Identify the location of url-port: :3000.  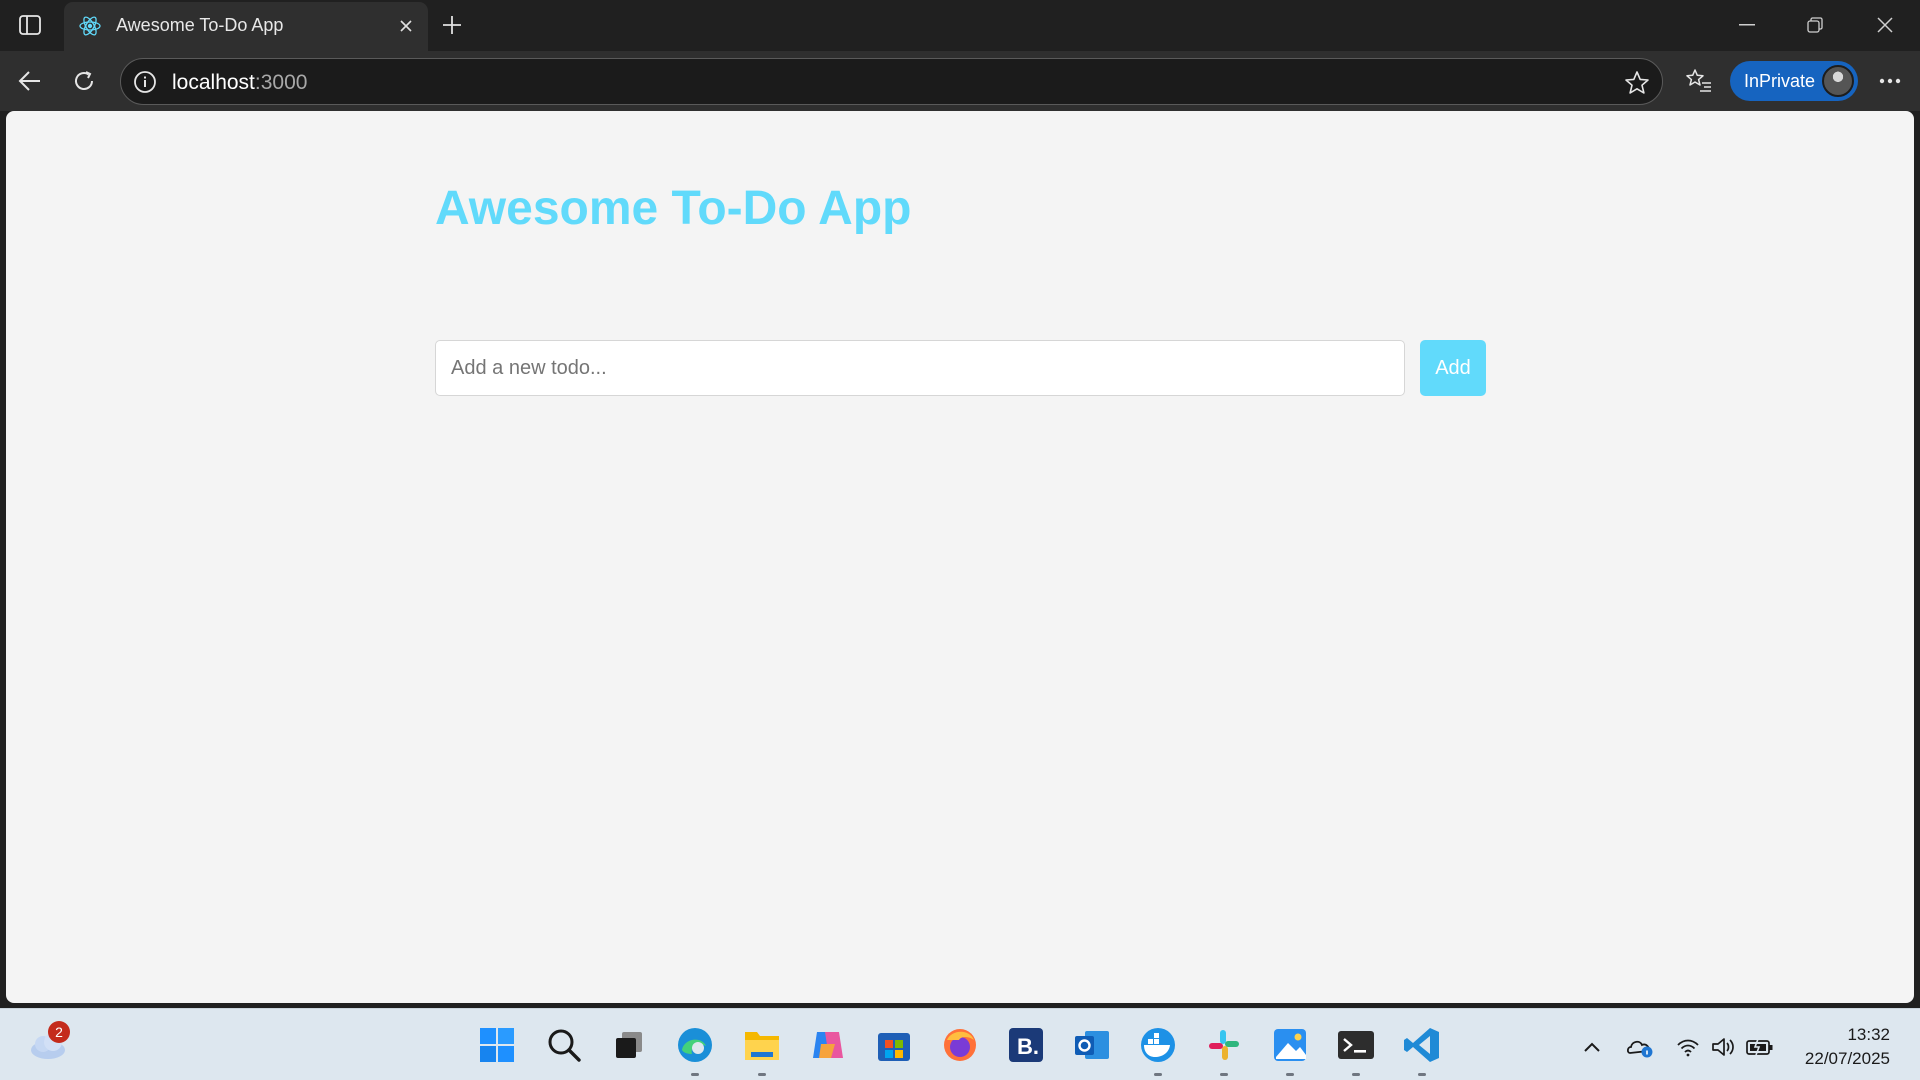
(281, 82).